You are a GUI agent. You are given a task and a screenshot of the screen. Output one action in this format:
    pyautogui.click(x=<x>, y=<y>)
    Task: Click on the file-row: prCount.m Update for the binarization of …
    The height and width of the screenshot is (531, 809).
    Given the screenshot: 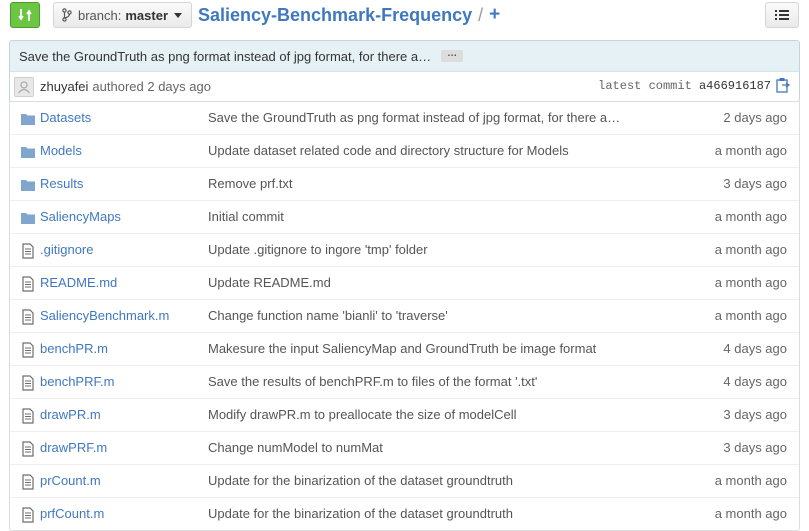 What is the action you would take?
    pyautogui.click(x=404, y=480)
    